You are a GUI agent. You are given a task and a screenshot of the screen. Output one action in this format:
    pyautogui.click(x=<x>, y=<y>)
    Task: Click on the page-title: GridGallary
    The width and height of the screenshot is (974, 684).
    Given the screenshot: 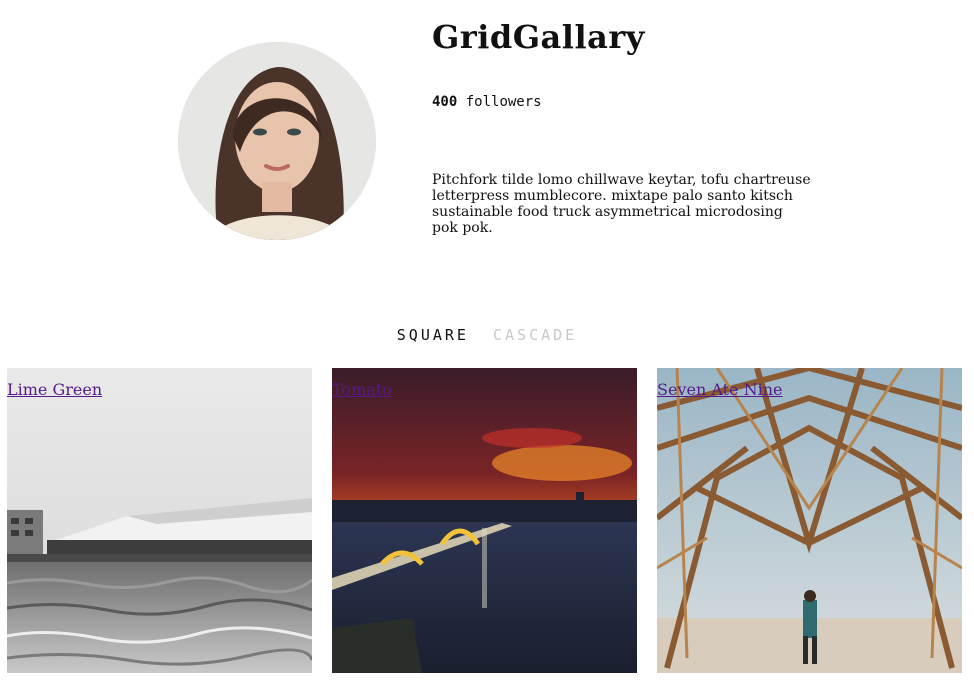 What is the action you would take?
    pyautogui.click(x=538, y=37)
    